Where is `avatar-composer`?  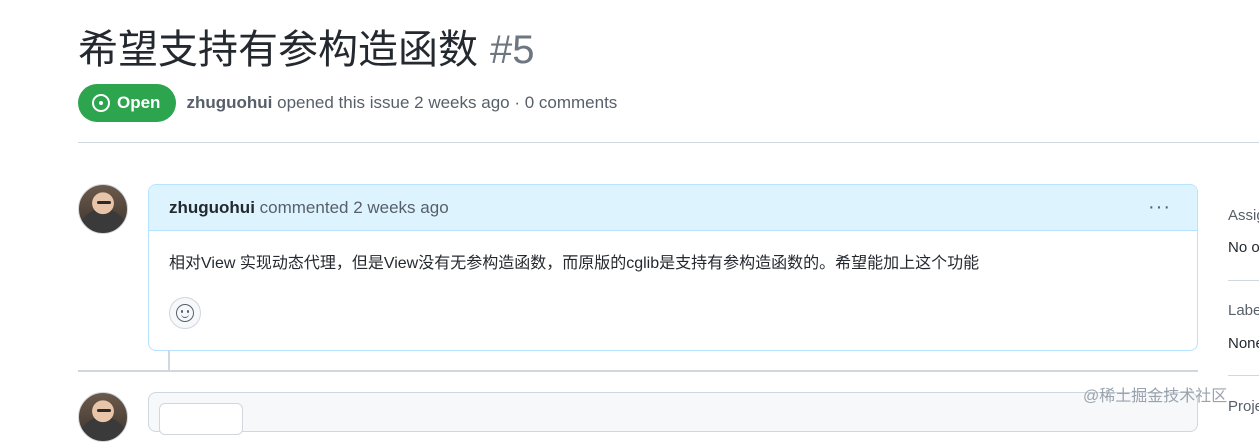 avatar-composer is located at coordinates (103, 417).